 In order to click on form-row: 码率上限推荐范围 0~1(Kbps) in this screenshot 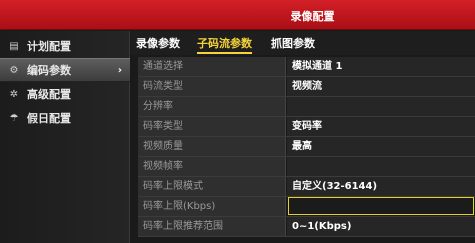, I will do `click(306, 227)`.